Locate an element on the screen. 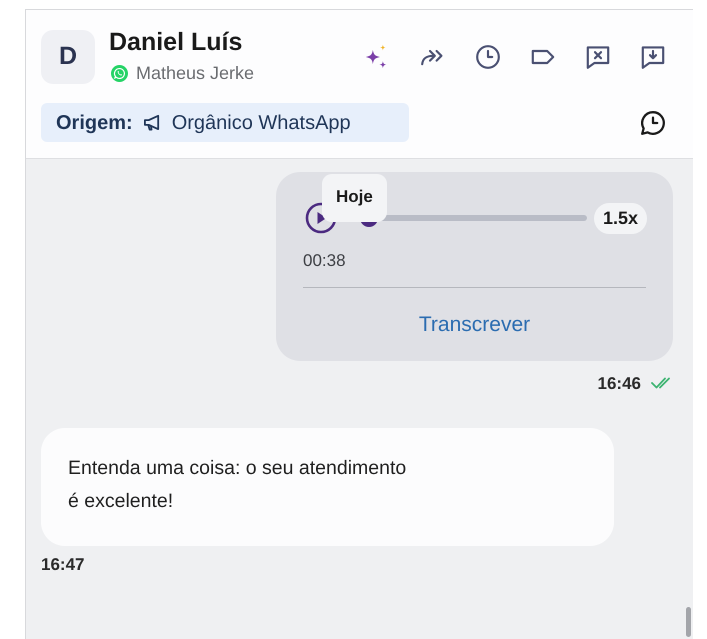 The image size is (707, 639). playback-speed-button: 1.5x is located at coordinates (620, 218).